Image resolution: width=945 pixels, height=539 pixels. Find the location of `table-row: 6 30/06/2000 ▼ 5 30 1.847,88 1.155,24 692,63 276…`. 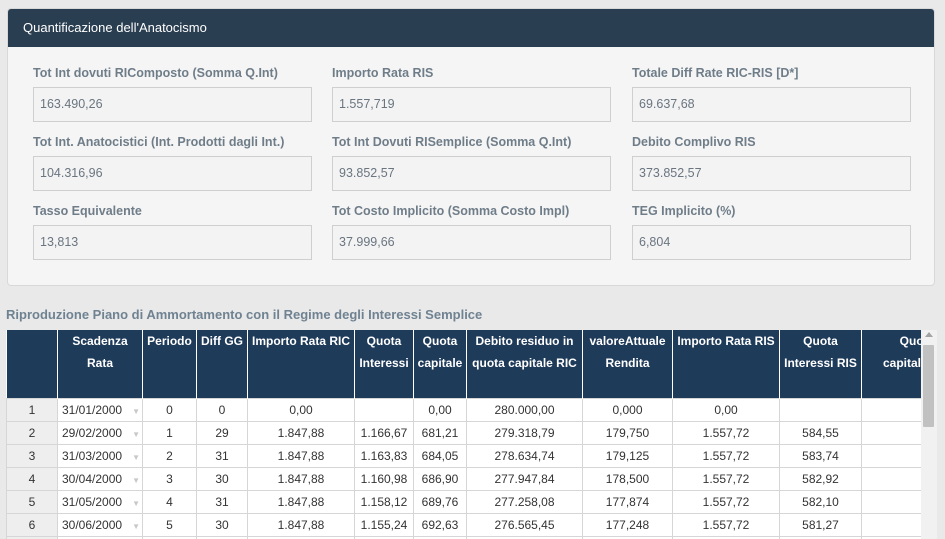

table-row: 6 30/06/2000 ▼ 5 30 1.847,88 1.155,24 692,63 276… is located at coordinates (463, 525).